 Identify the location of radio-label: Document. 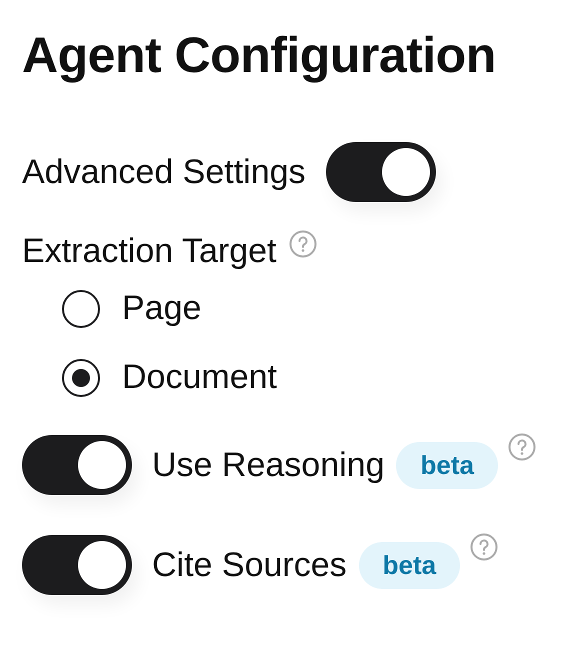
(199, 377).